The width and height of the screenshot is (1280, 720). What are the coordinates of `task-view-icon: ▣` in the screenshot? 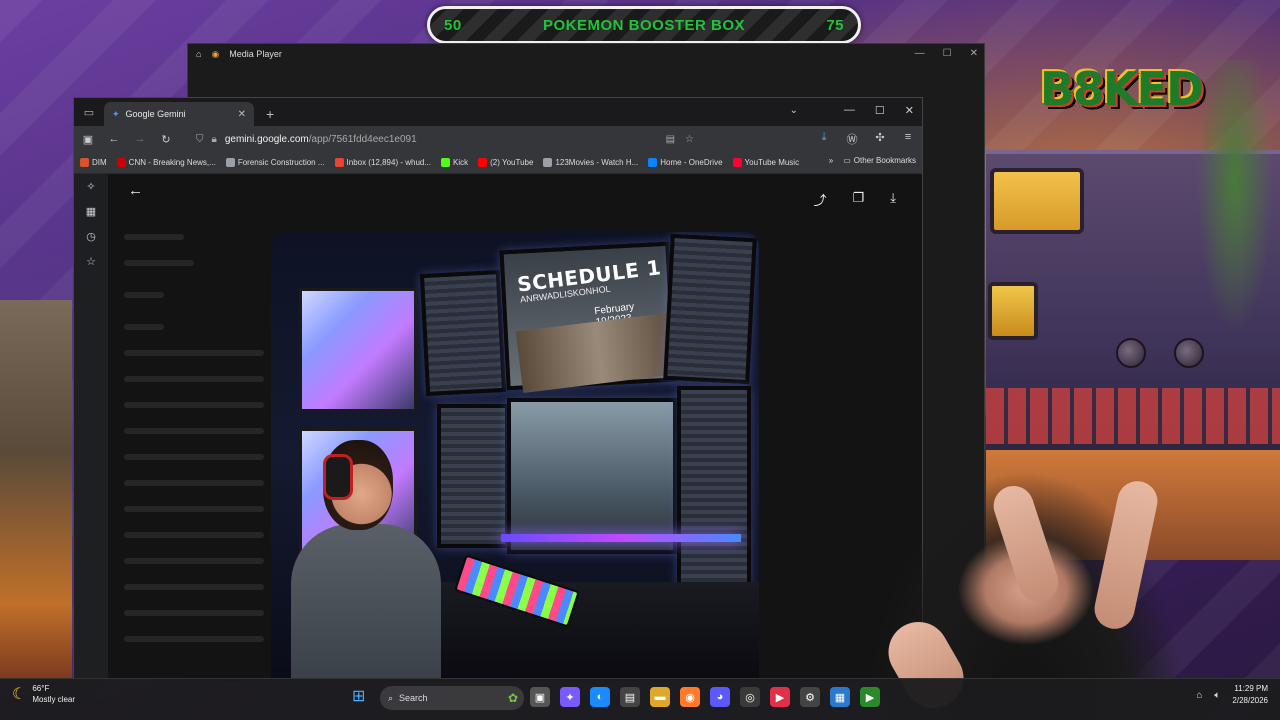 It's located at (540, 697).